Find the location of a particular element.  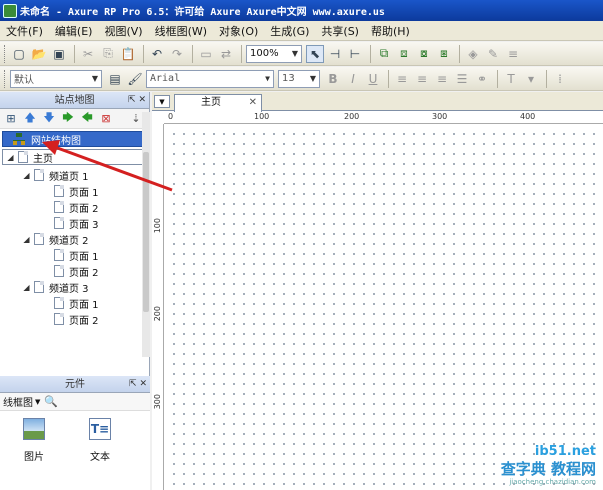

outdent-icon: 🡄 is located at coordinates (87, 118).